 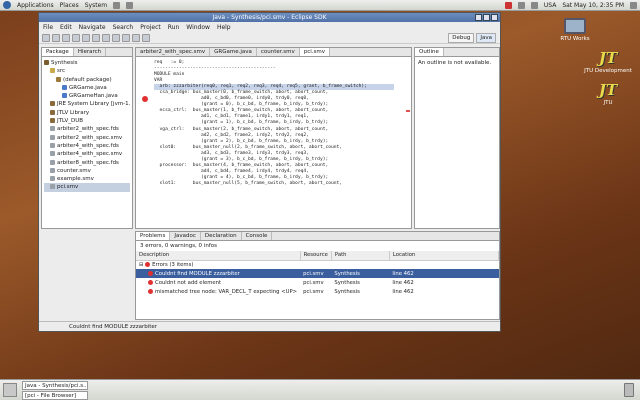 What do you see at coordinates (126, 37) in the screenshot?
I see `search-icon` at bounding box center [126, 37].